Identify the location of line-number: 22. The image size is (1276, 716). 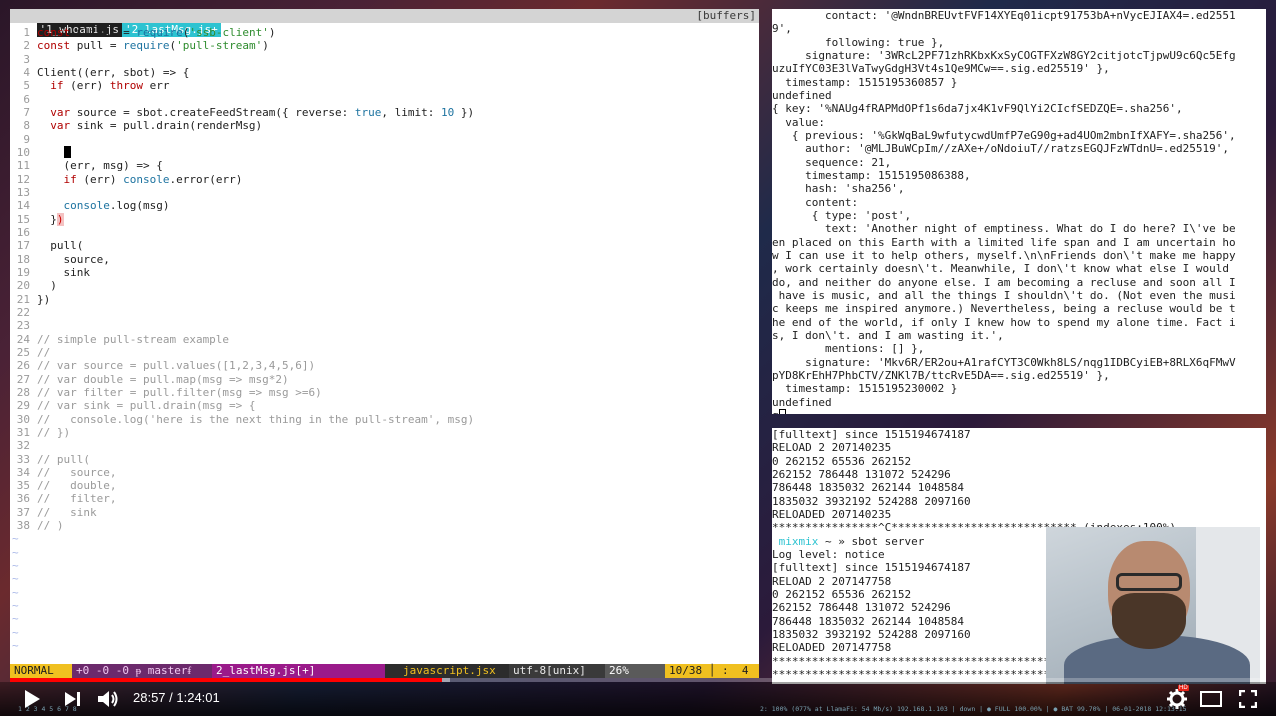
(23, 312).